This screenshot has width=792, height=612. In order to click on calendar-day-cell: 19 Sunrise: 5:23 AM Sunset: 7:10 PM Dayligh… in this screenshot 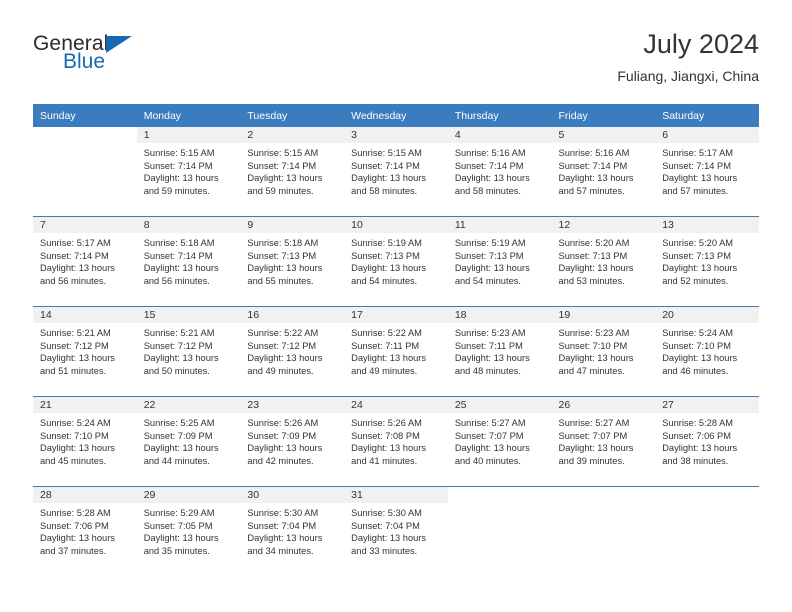, I will do `click(603, 351)`.